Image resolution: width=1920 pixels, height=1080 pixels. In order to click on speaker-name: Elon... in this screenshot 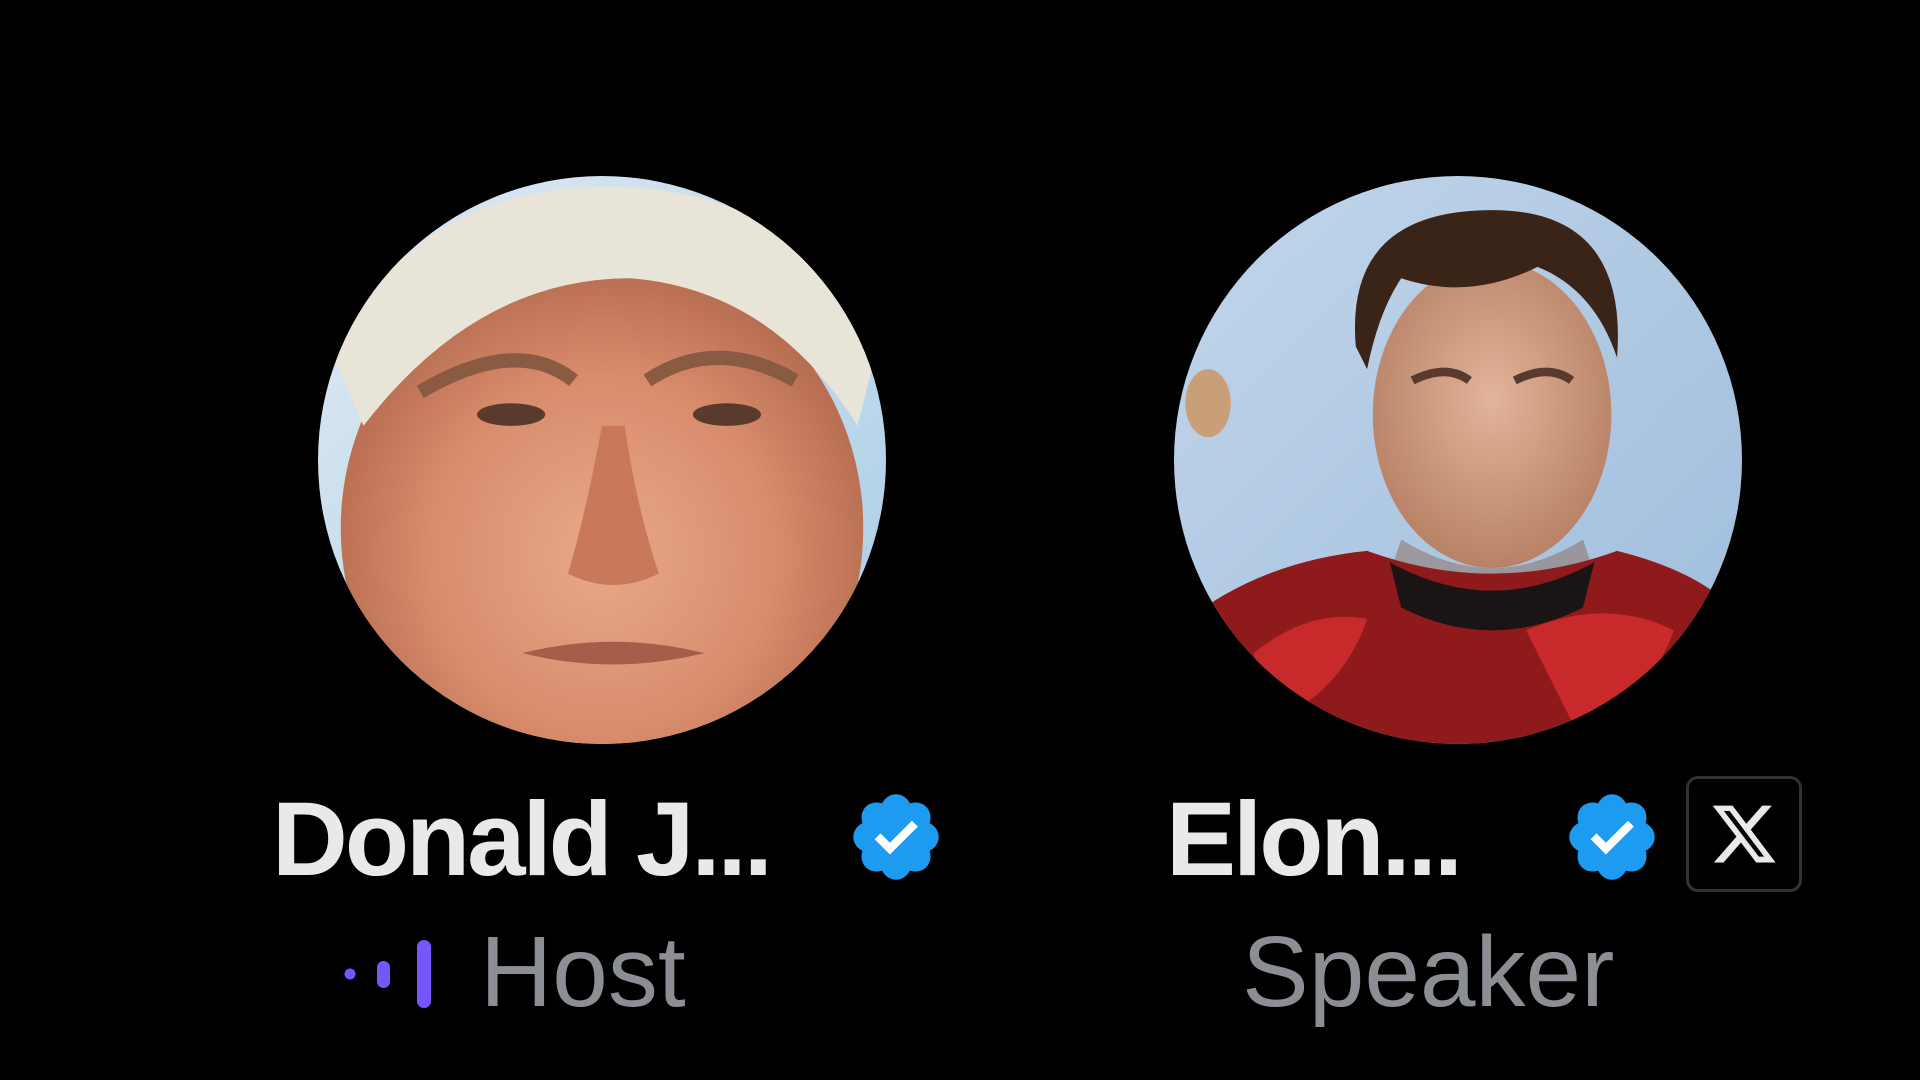, I will do `click(1314, 839)`.